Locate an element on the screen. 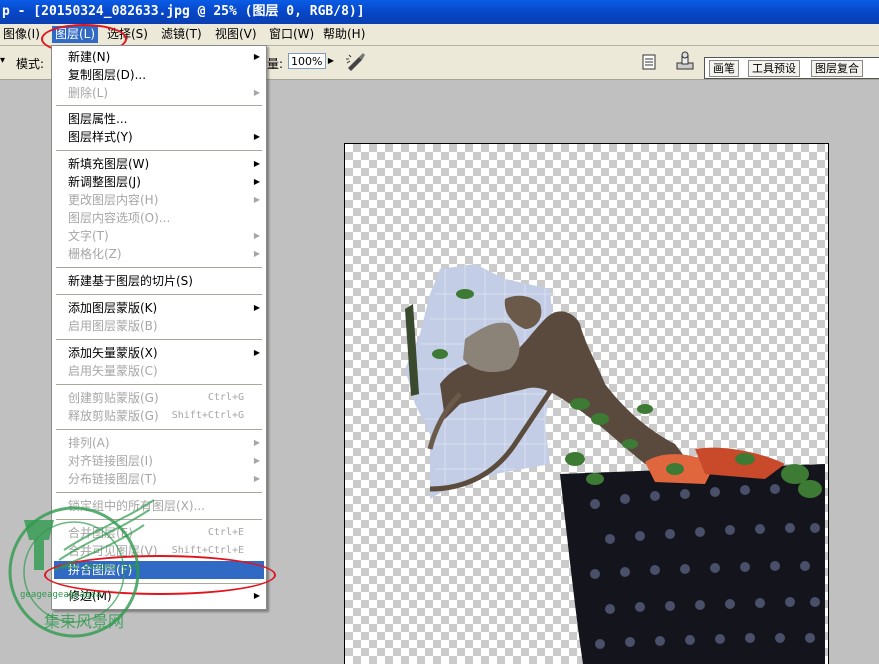 The height and width of the screenshot is (664, 879). menu-item-align-linked: 对齐链接图层(I) ▶ is located at coordinates (164, 461).